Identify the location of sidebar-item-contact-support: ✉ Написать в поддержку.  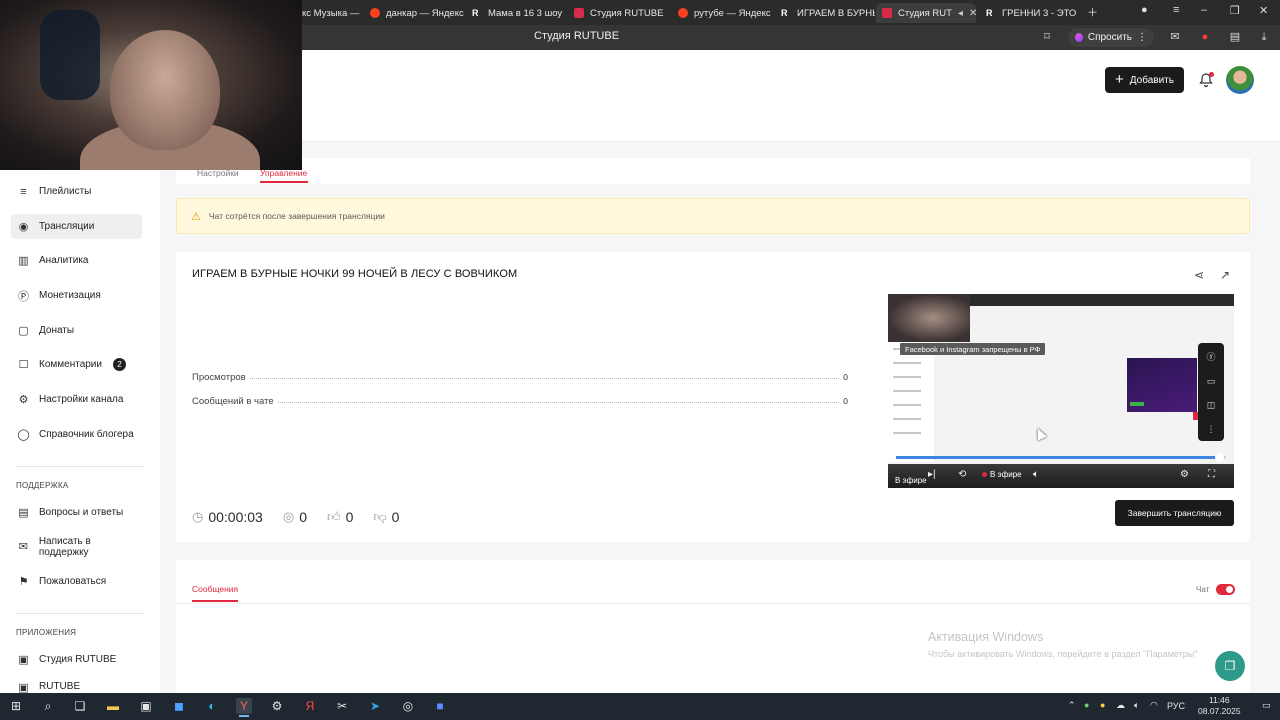
(76, 546).